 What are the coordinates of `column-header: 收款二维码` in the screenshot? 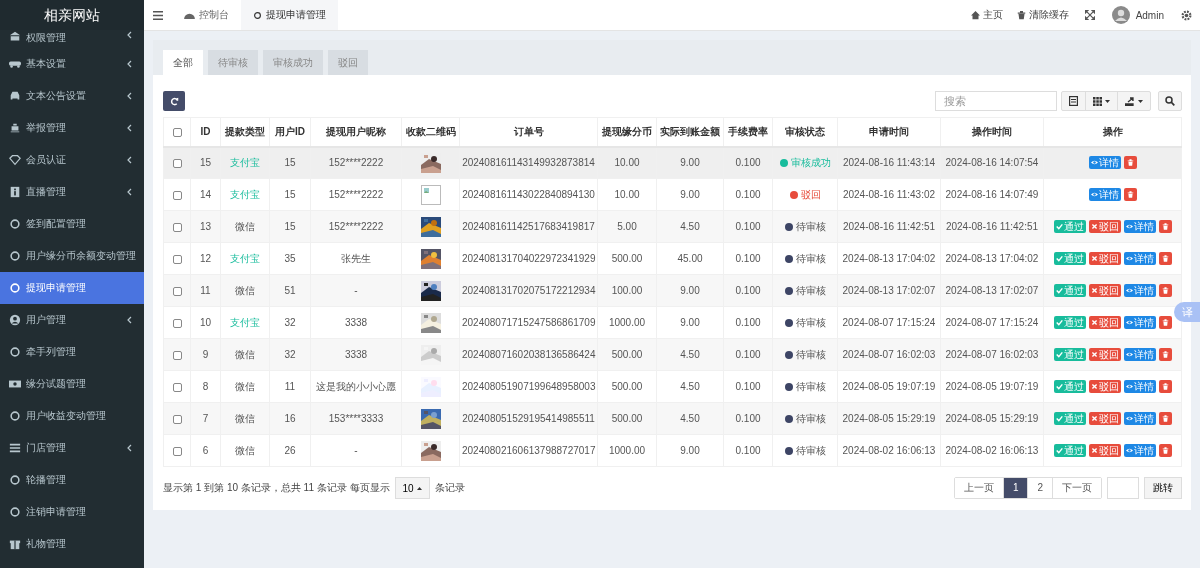 It's located at (430, 132).